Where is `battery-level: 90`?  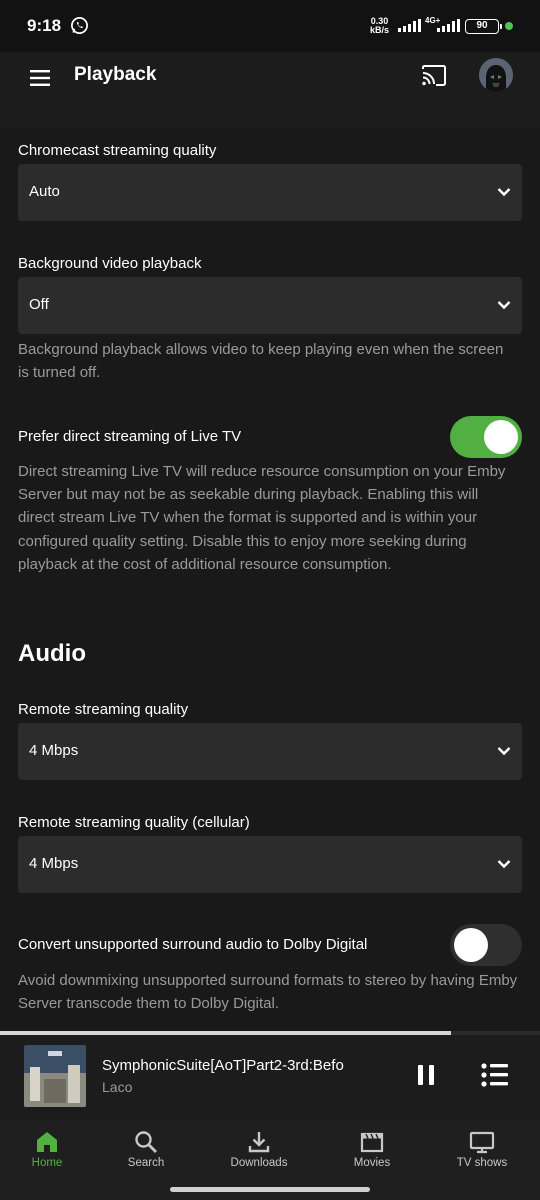
battery-level: 90 is located at coordinates (482, 25).